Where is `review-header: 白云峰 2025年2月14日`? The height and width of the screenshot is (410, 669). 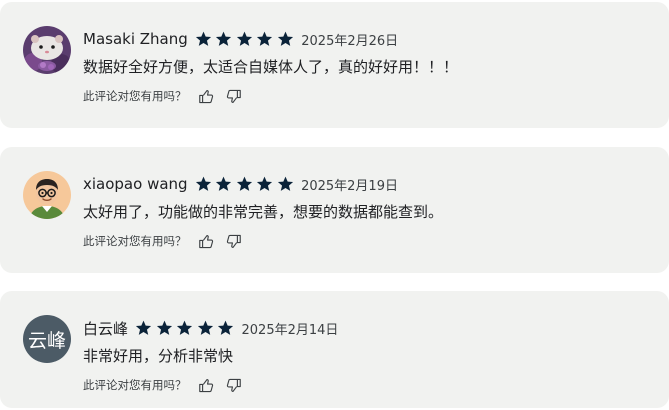 review-header: 白云峰 2025年2月14日 is located at coordinates (210, 328).